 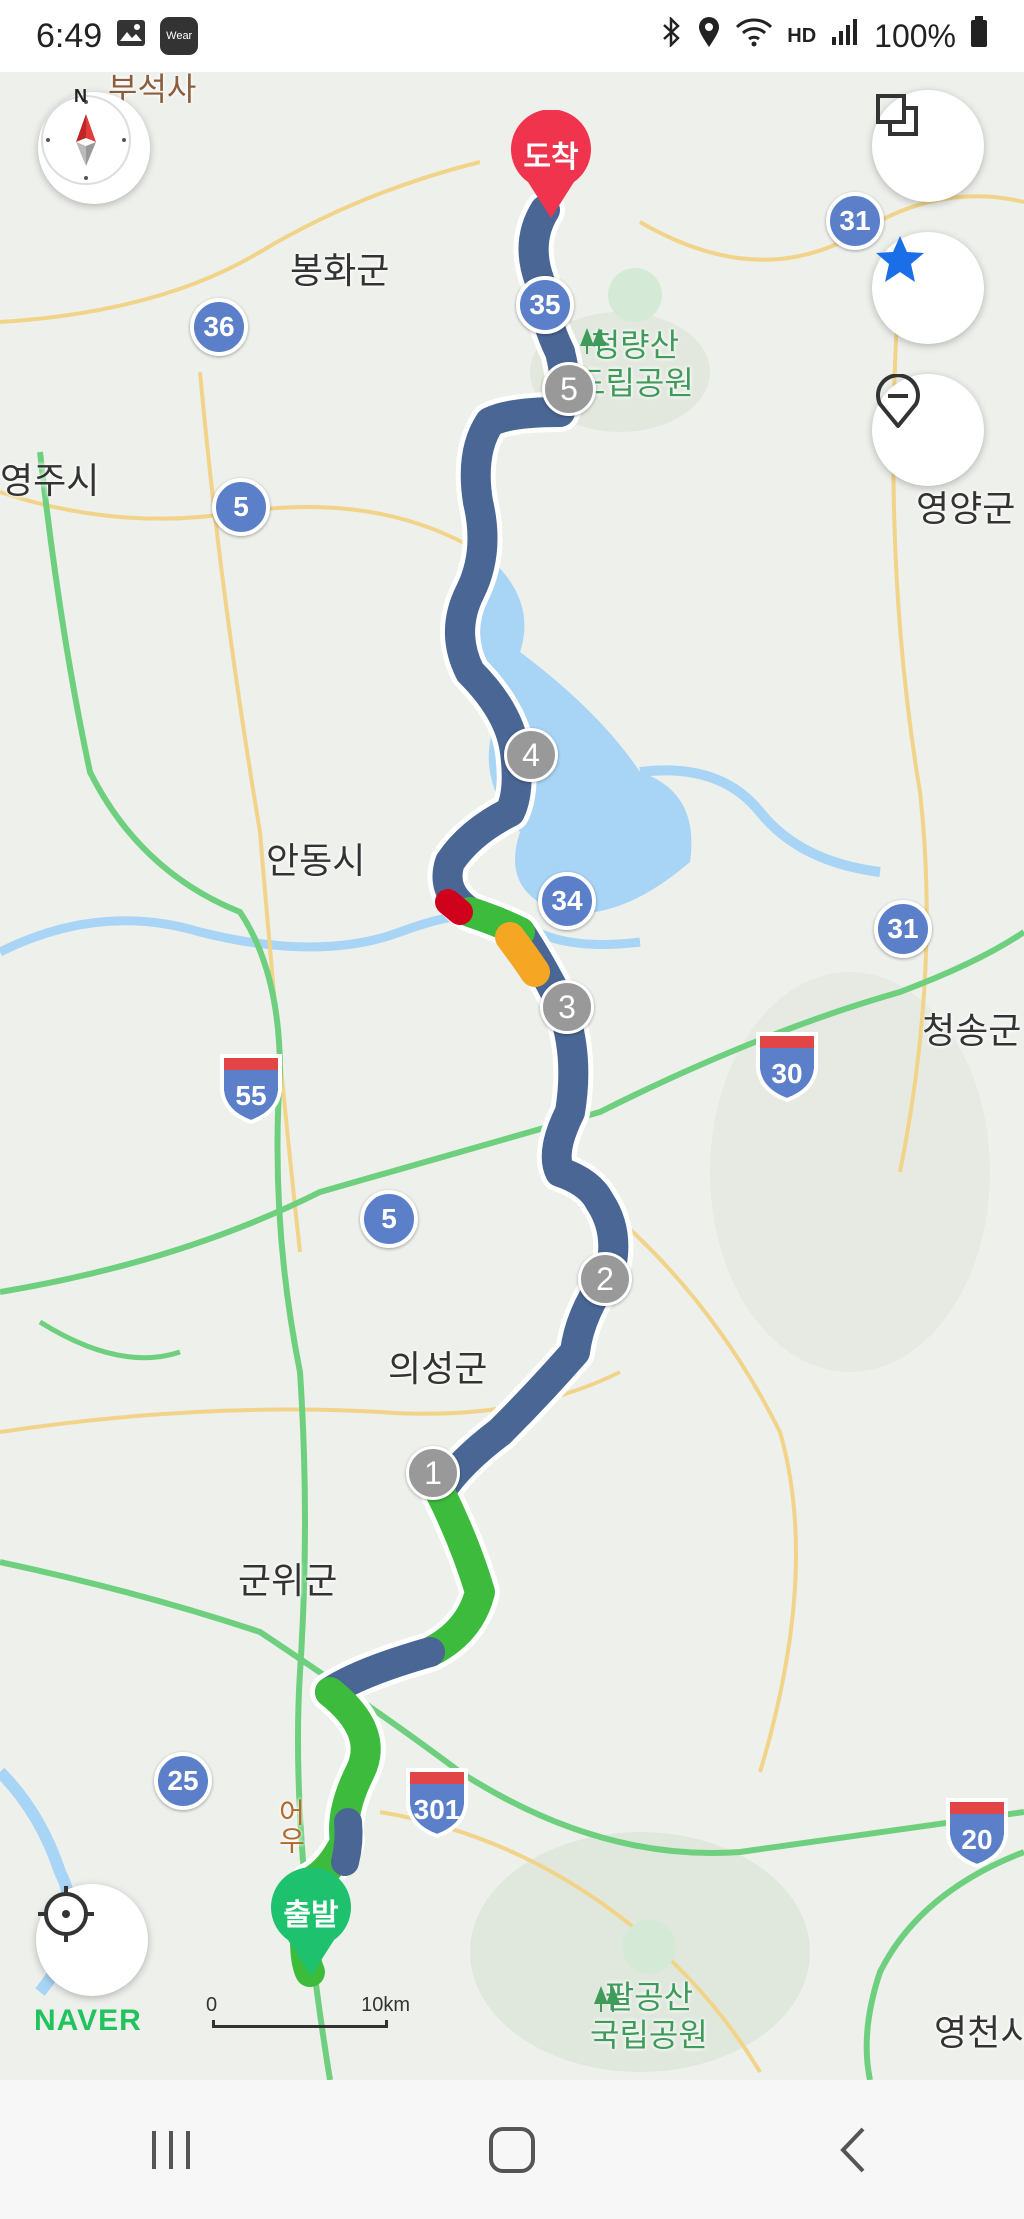 I want to click on recents-icon, so click(x=170, y=2149).